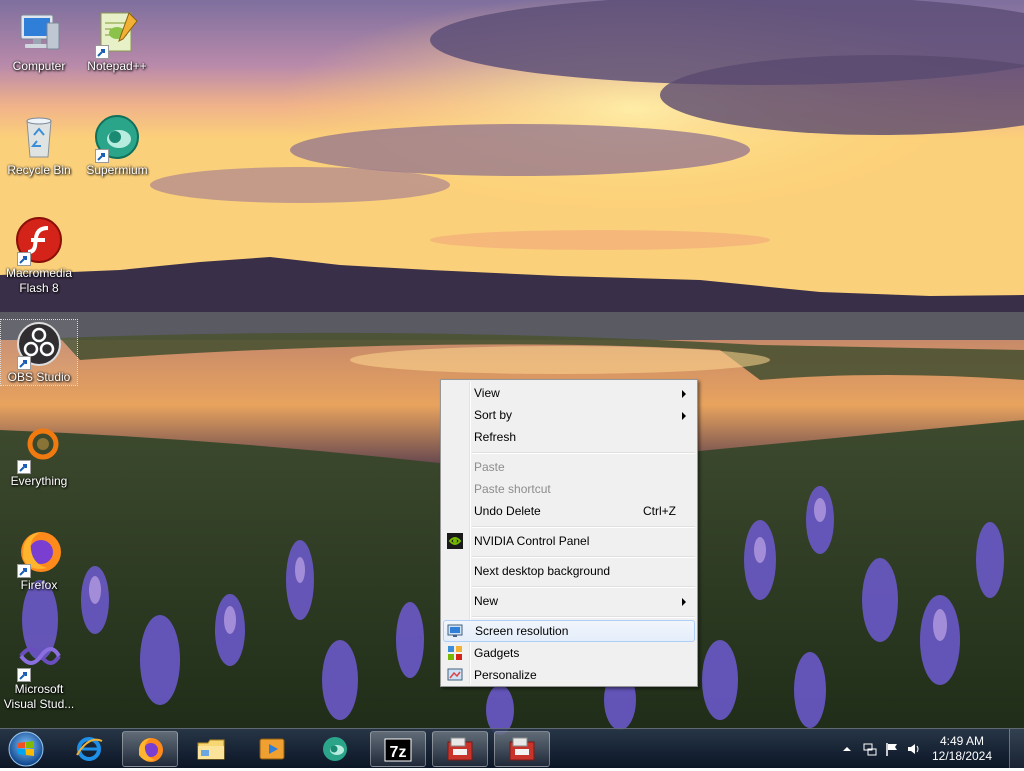 This screenshot has width=1024, height=771. I want to click on taskbar-file-explorer, so click(212, 749).